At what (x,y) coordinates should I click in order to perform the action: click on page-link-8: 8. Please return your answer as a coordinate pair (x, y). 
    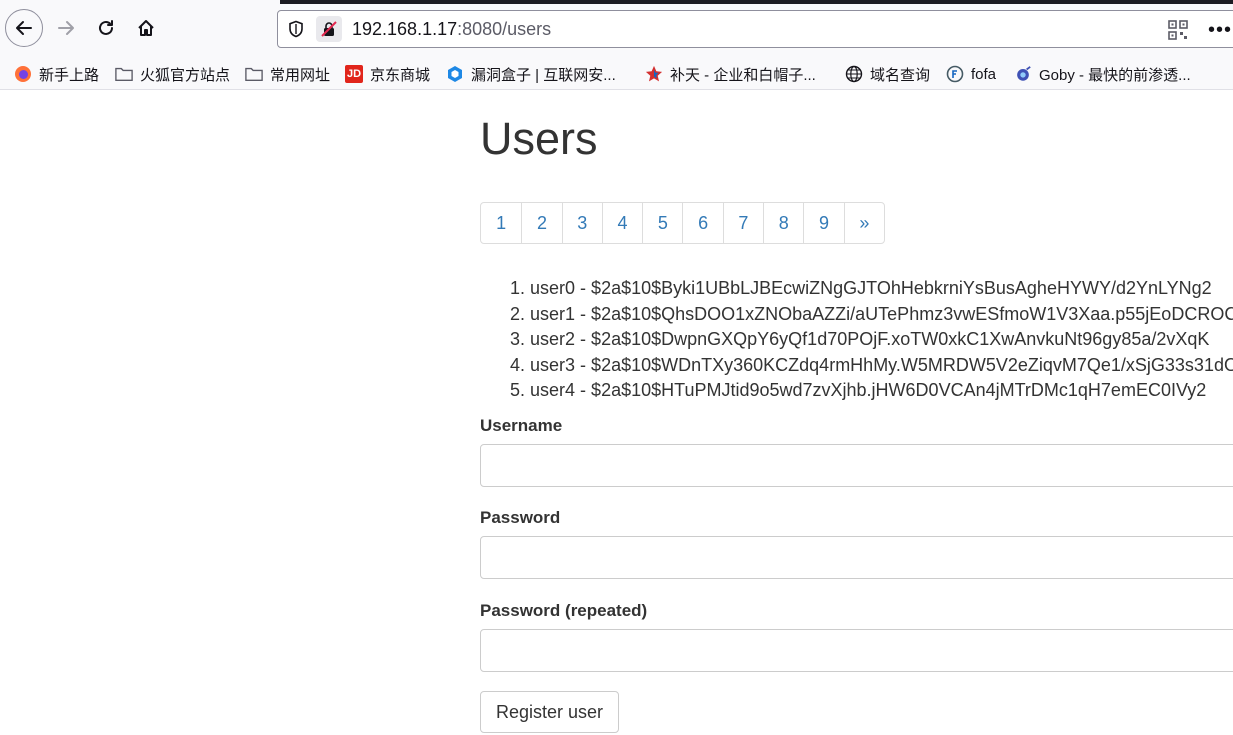
    Looking at the image, I should click on (783, 223).